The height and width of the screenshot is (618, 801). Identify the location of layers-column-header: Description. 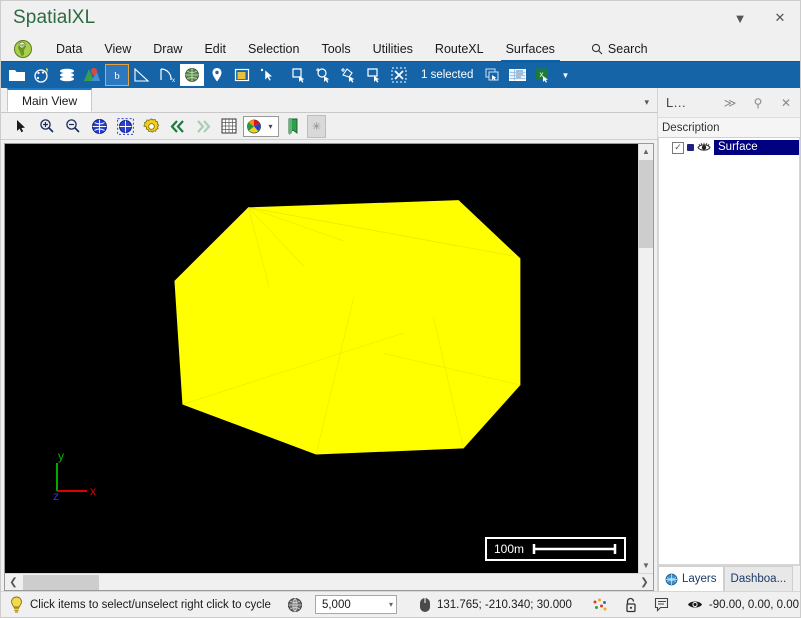
(729, 128).